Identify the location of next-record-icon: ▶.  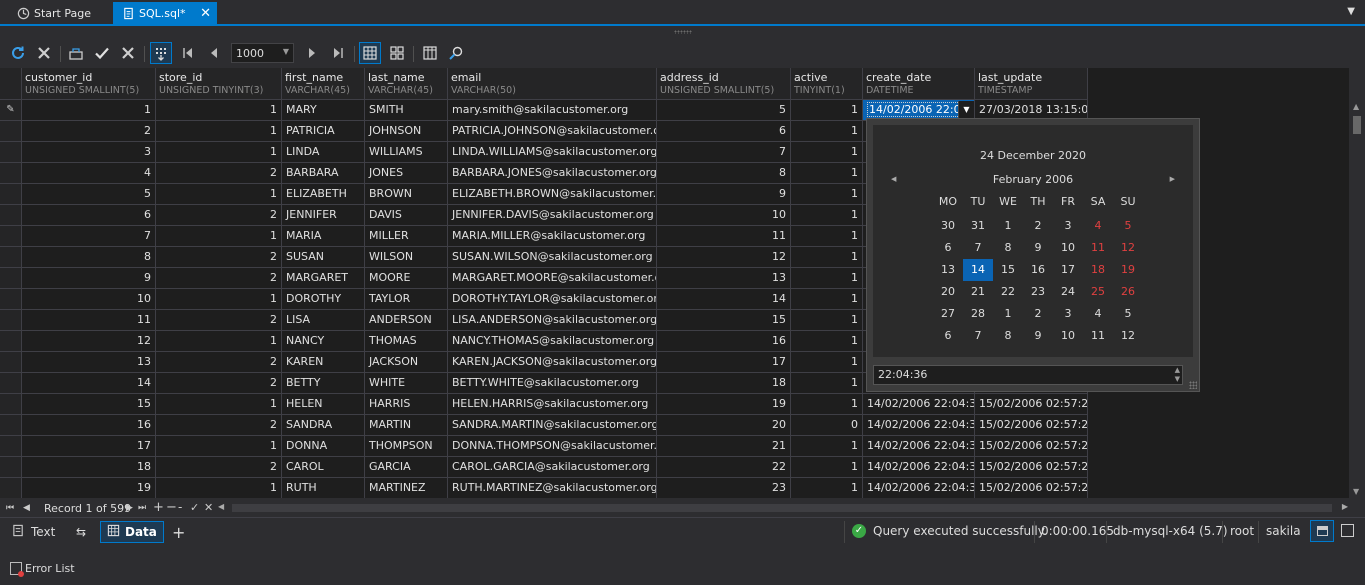
(129, 508).